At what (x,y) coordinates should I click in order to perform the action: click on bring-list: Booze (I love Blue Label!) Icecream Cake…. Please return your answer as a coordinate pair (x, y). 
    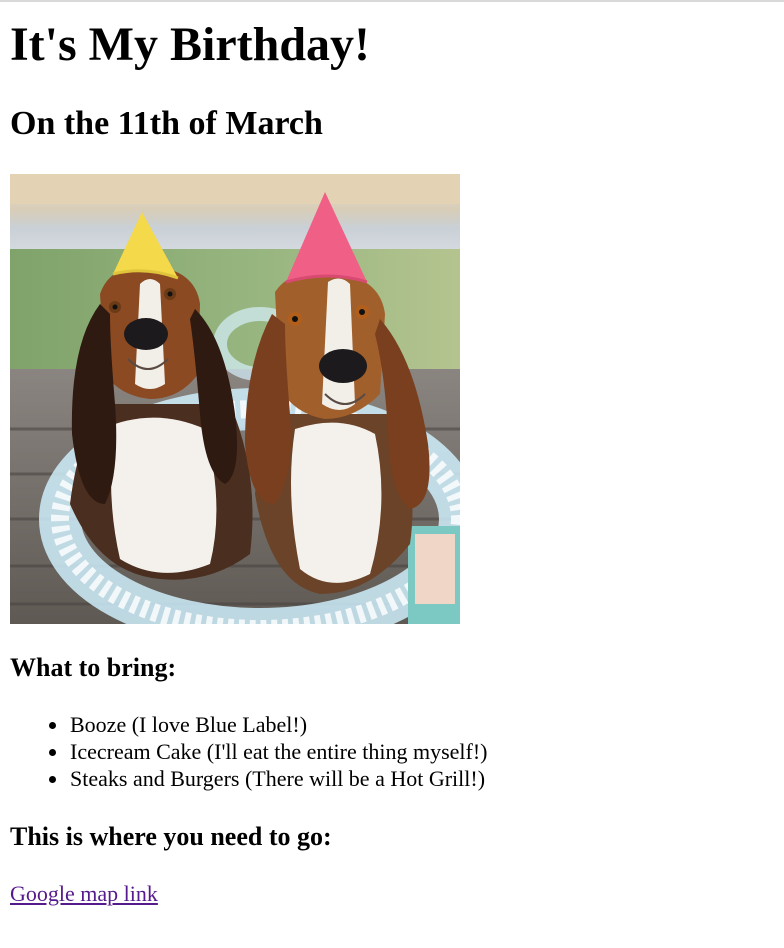
    Looking at the image, I should click on (248, 751).